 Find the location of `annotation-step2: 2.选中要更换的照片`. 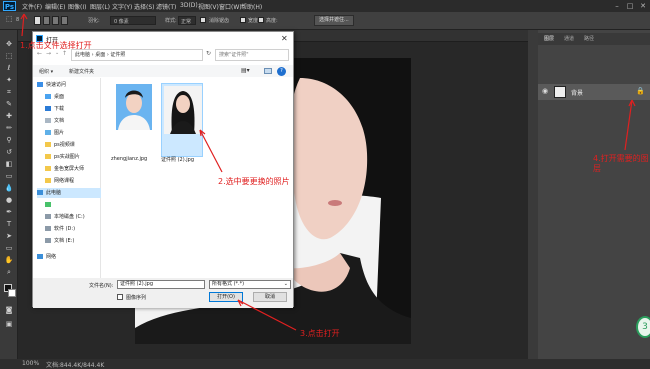

annotation-step2: 2.选中要更换的照片 is located at coordinates (254, 181).